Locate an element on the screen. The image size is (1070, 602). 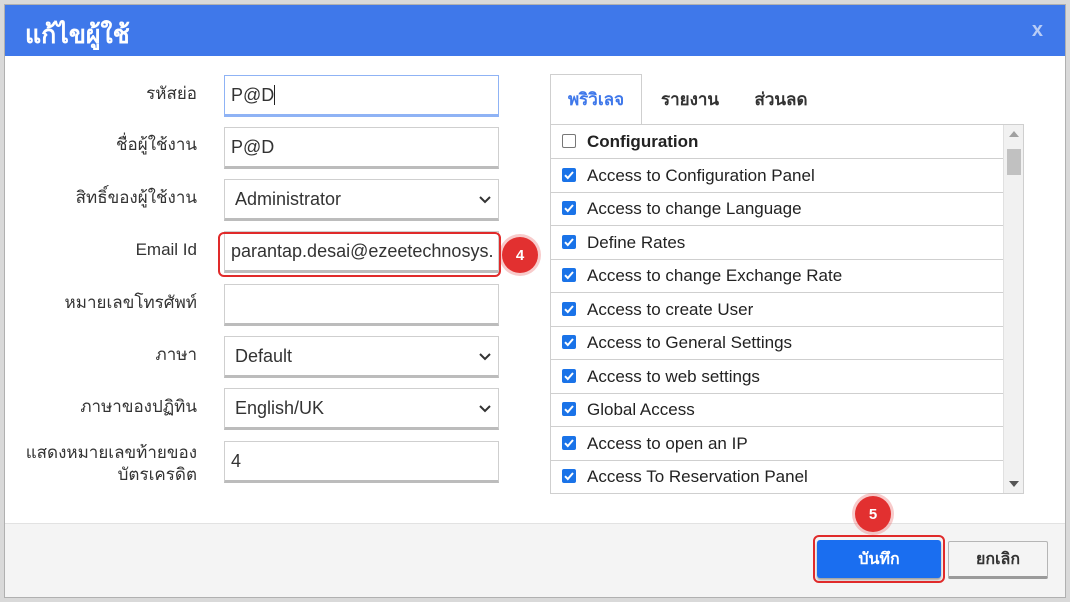
card-digits-label: แสดงหมายเลขท้ายของ บัตรเครดิต is located at coordinates (111, 464).